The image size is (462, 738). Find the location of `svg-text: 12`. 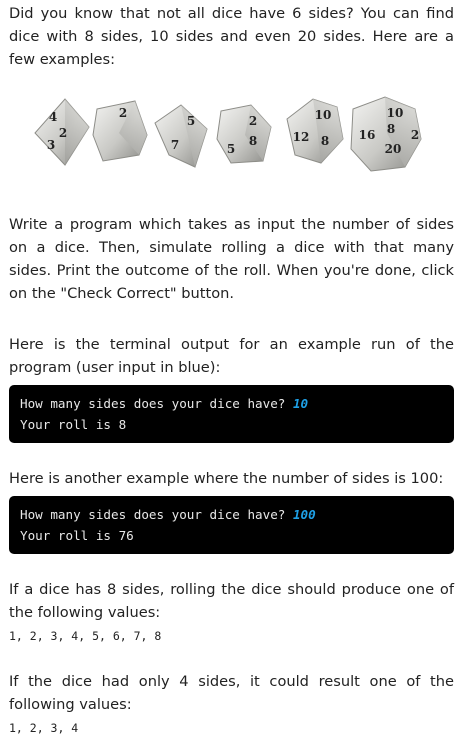

svg-text: 12 is located at coordinates (301, 137).